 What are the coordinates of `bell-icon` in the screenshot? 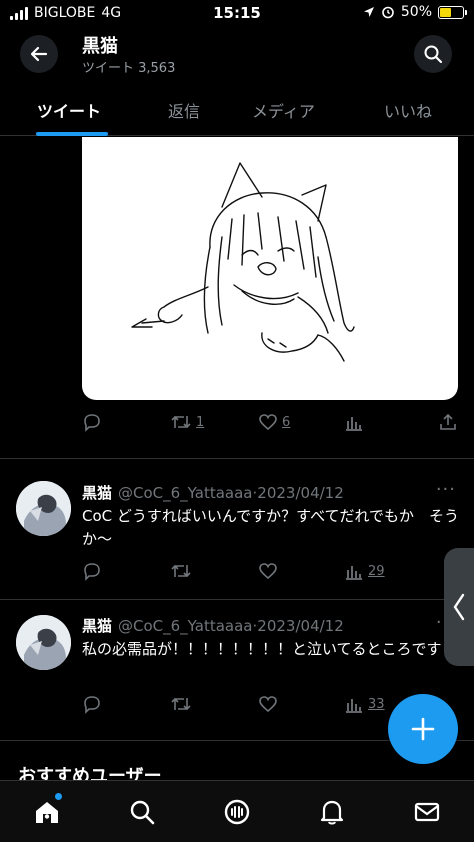 It's located at (332, 812).